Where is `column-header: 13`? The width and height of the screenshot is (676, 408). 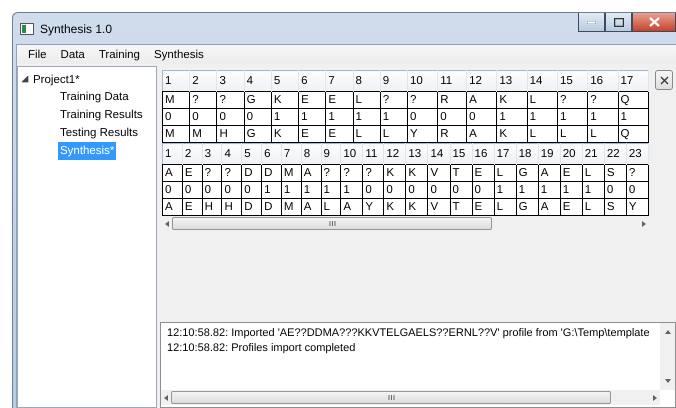
column-header: 13 is located at coordinates (417, 154).